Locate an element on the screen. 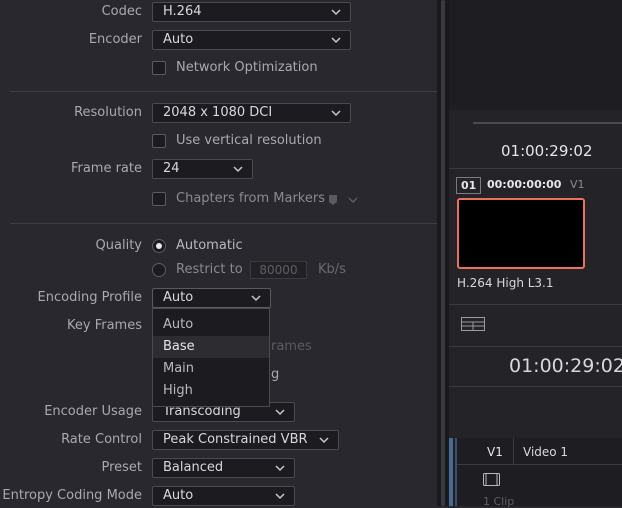  resolution-value: 2048 x 1080 DCI is located at coordinates (218, 112).